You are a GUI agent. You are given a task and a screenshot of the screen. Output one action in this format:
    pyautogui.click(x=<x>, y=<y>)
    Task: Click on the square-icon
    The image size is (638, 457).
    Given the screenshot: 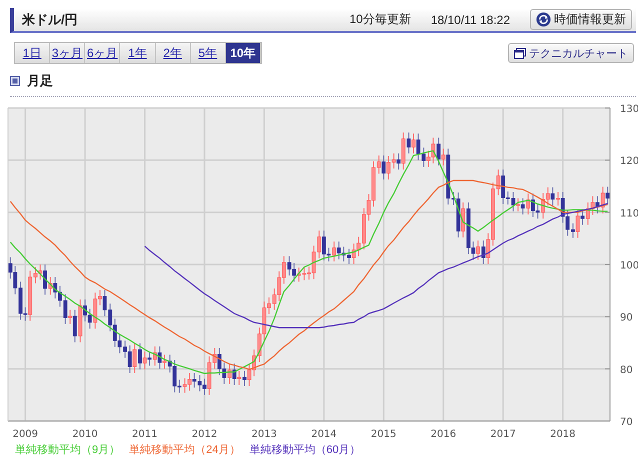 What is the action you would take?
    pyautogui.click(x=15, y=81)
    